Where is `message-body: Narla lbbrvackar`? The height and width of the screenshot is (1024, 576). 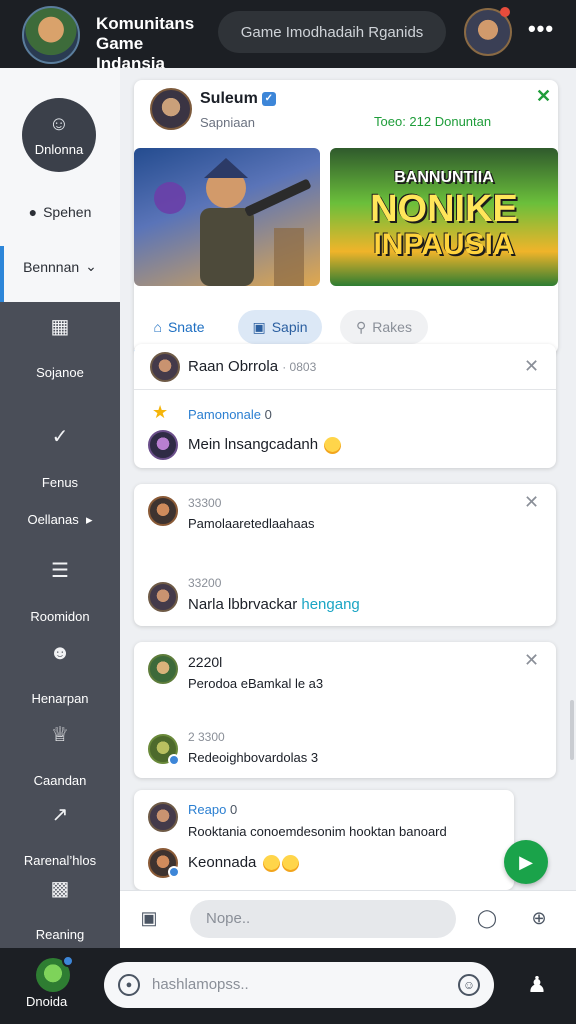
message-body: Narla lbbrvackar is located at coordinates (245, 604).